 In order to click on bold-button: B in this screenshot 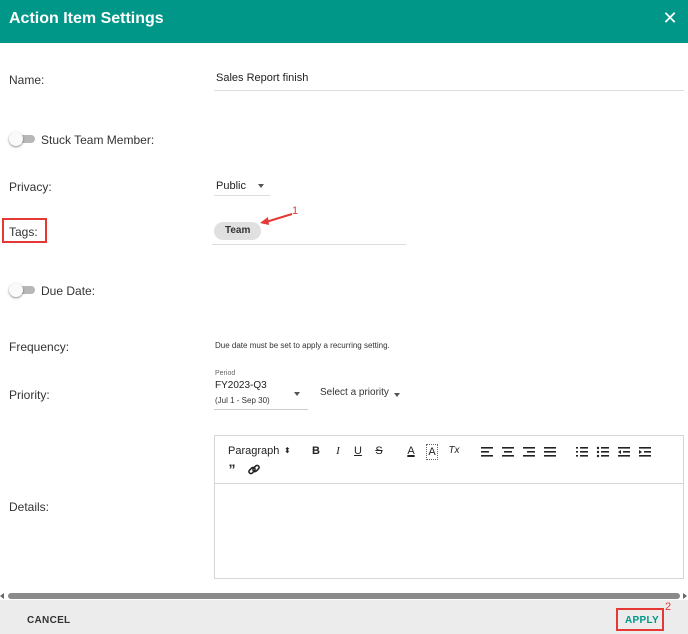, I will do `click(316, 451)`.